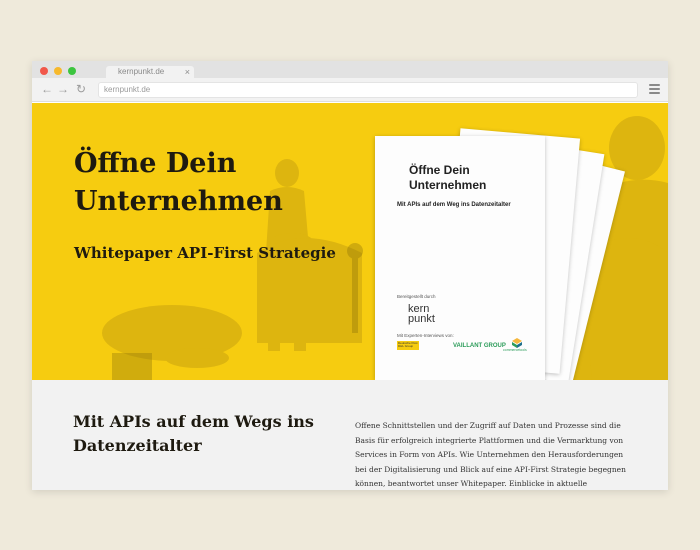  I want to click on commercetools-logo-icon, so click(517, 343).